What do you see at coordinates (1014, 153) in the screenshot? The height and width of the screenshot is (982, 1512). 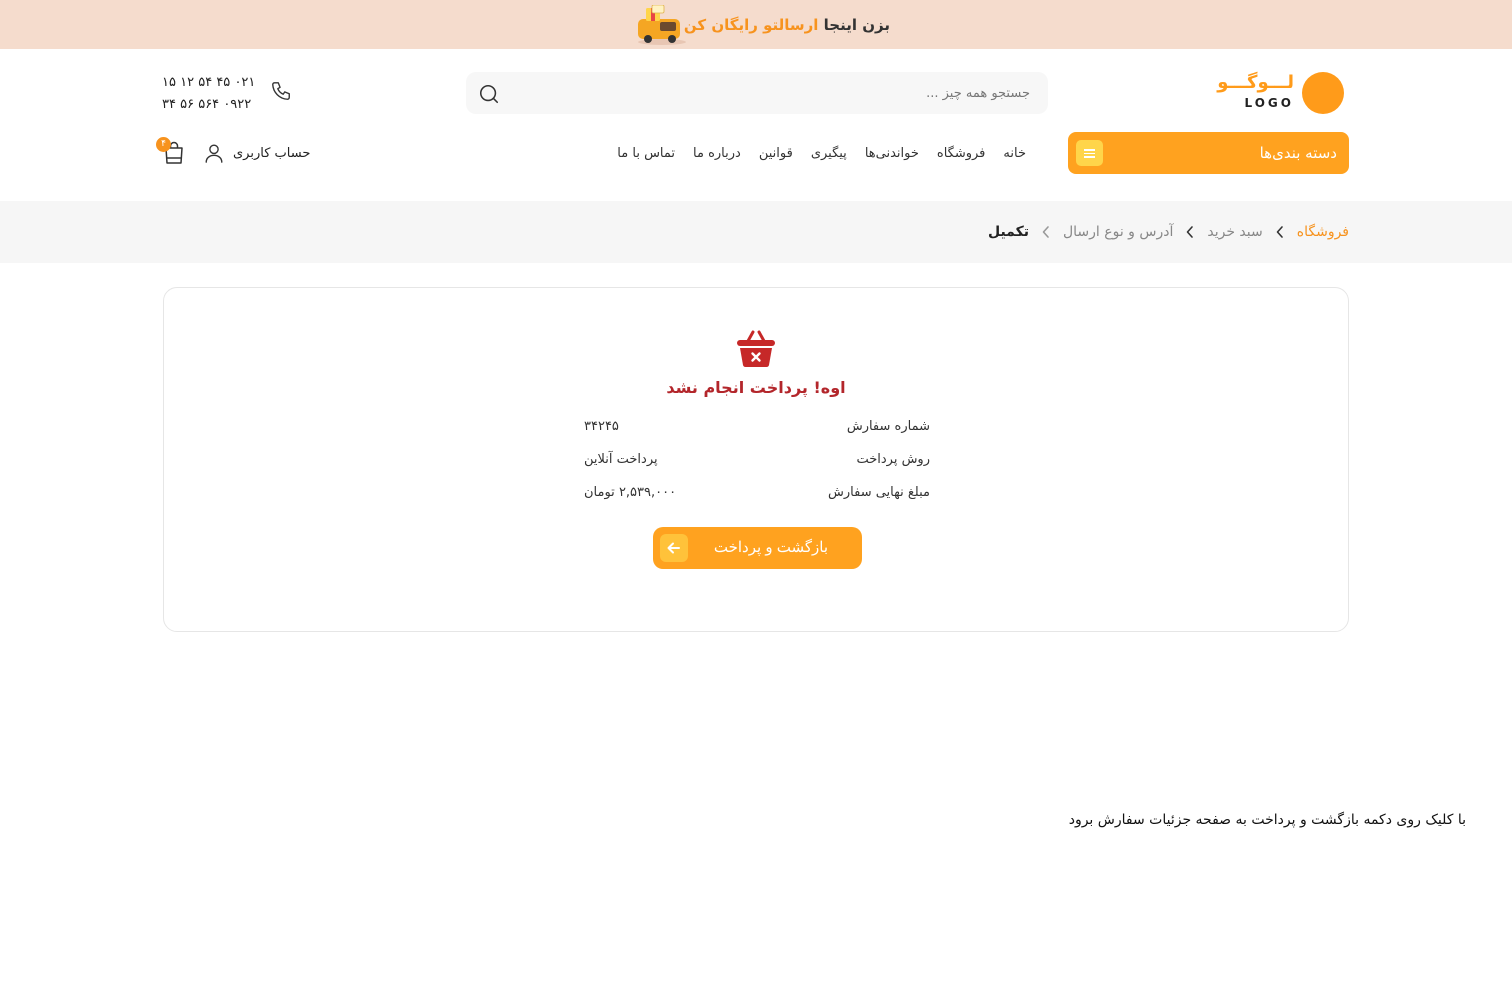 I see `nav-item-home: خانه` at bounding box center [1014, 153].